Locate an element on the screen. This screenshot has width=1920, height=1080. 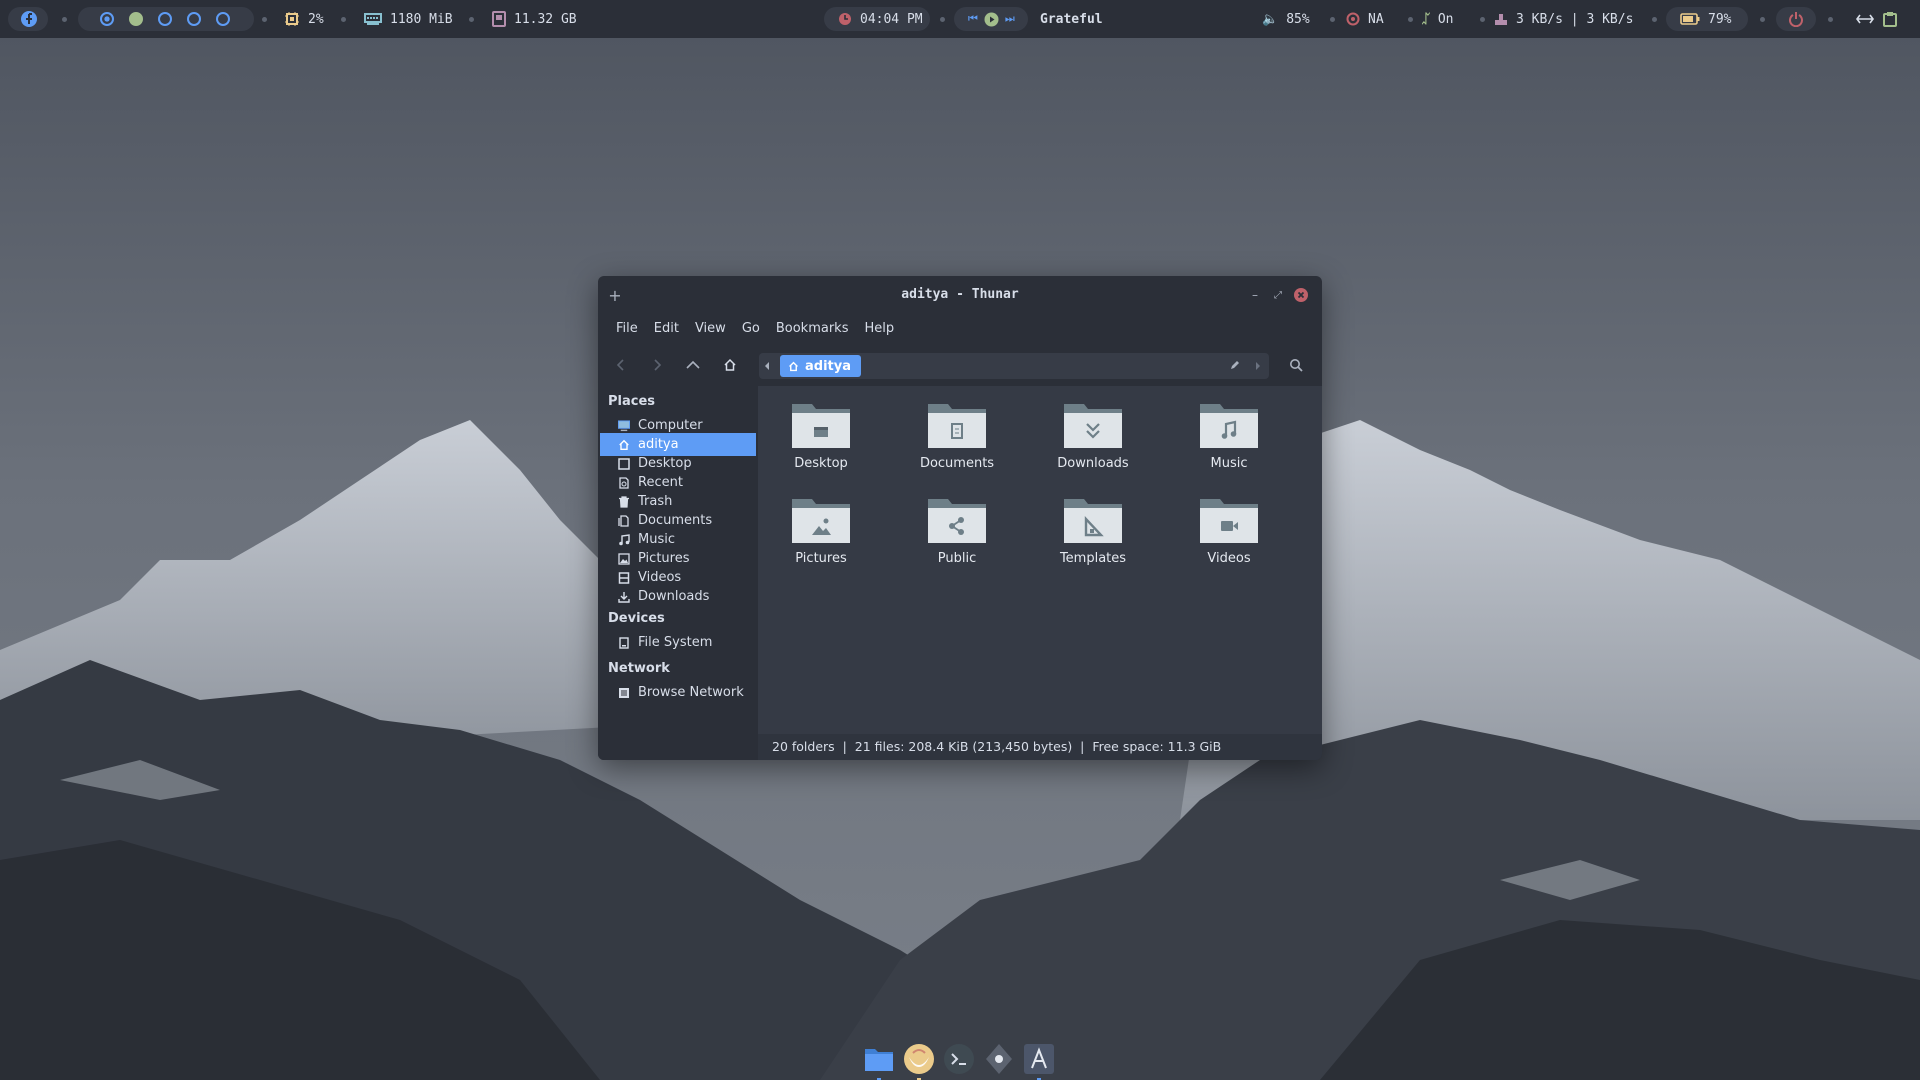
folder-desktop: Desktop is located at coordinates (821, 440).